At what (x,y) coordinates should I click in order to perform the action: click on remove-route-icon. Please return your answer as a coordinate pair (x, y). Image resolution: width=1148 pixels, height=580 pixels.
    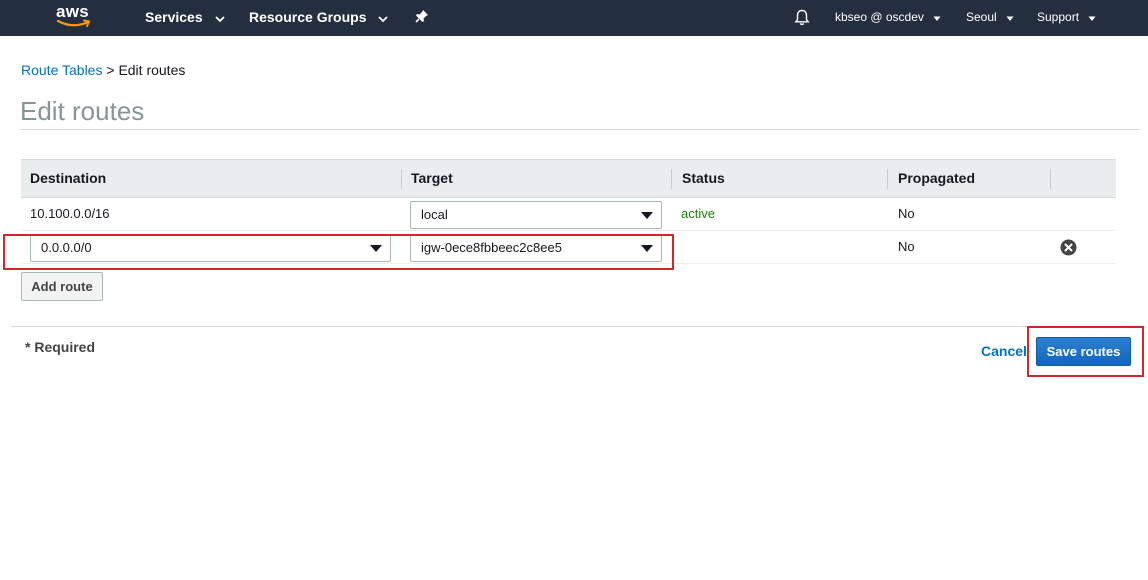
    Looking at the image, I should click on (1068, 247).